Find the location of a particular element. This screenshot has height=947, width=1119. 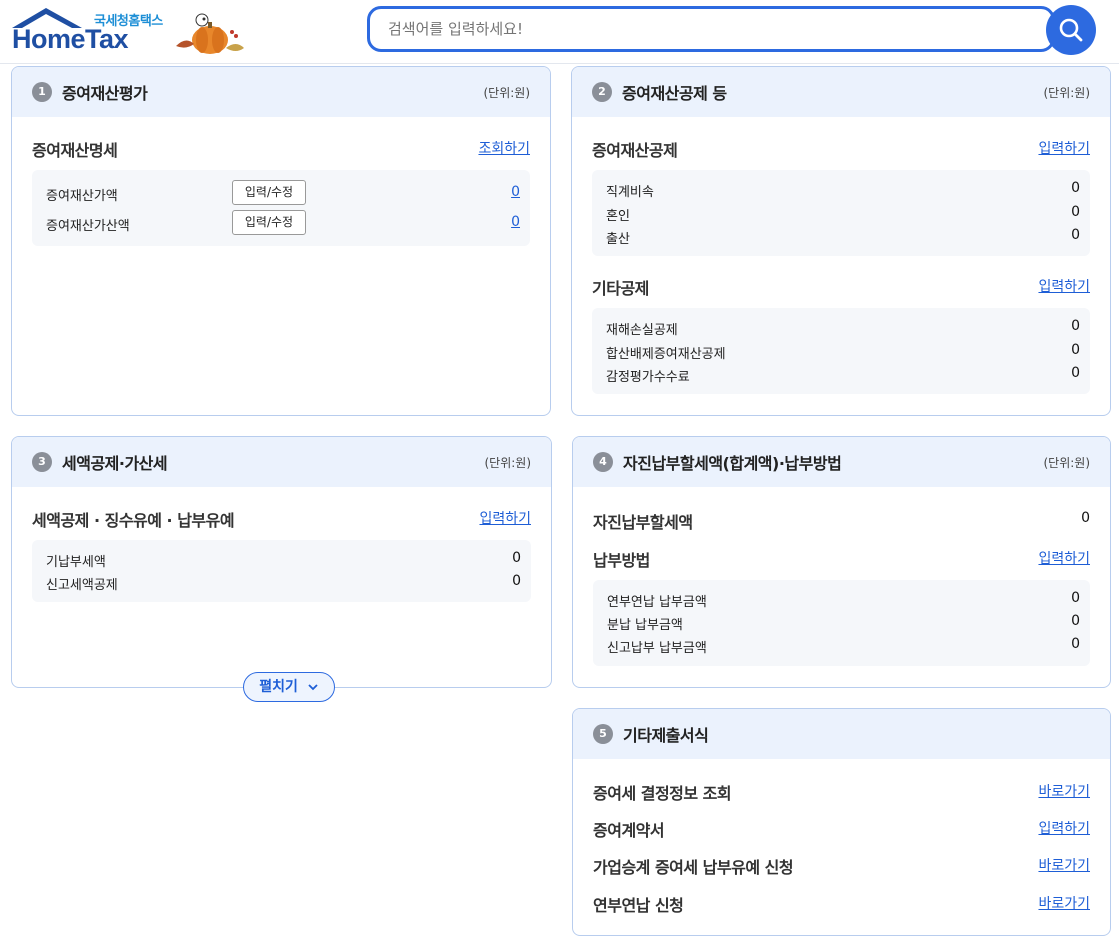

card-title: 자진납부할세액(합계액)·납부방법 is located at coordinates (732, 463).